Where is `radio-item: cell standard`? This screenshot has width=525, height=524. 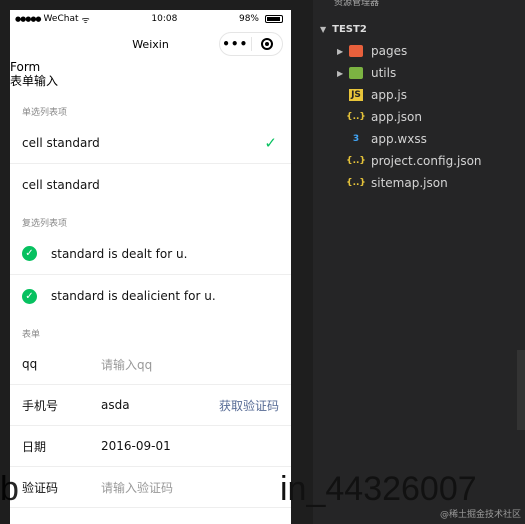
radio-item: cell standard is located at coordinates (150, 185).